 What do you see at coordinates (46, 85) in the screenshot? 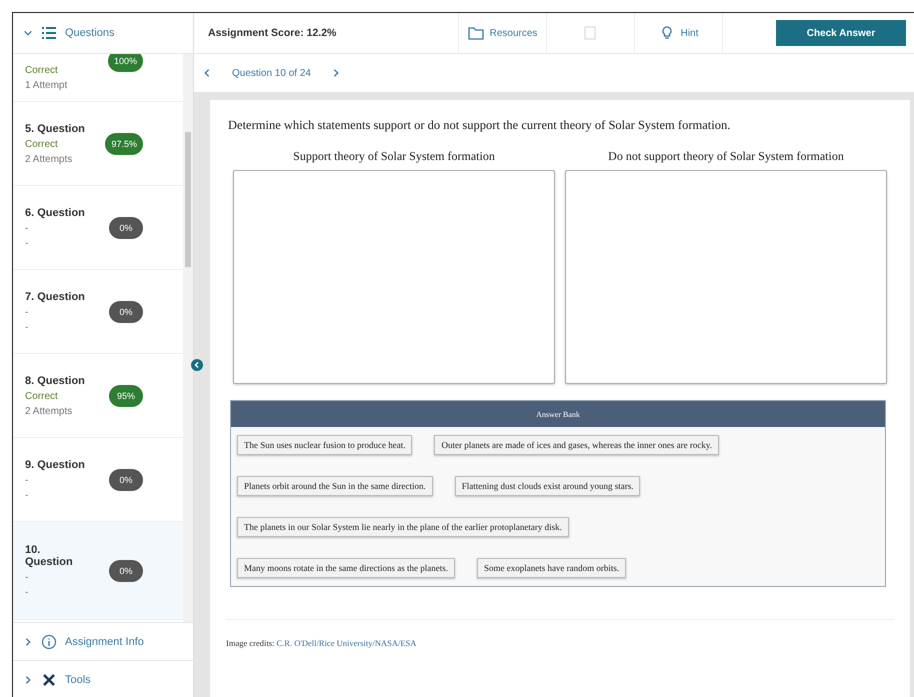
I see `attempt-count: 1 Attempt` at bounding box center [46, 85].